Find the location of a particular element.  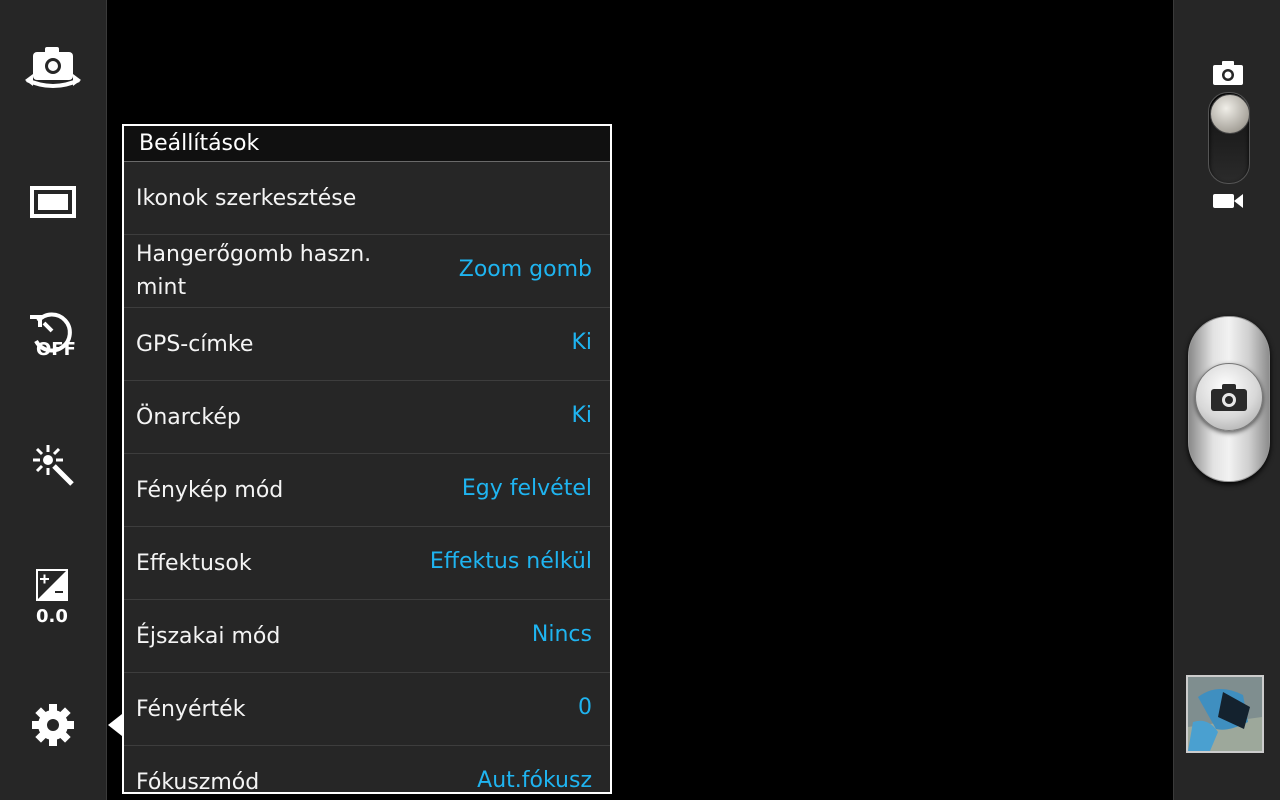

timer-icon: OFF is located at coordinates (53, 334).